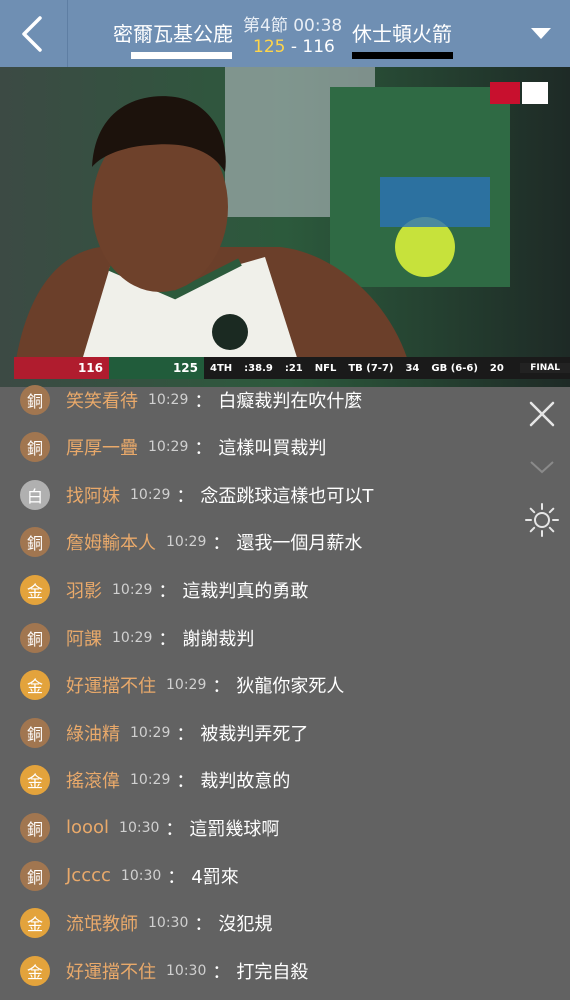  I want to click on chat-message: 白找阿妹 10:29 ：念盃跳球這樣也可以T, so click(260, 494).